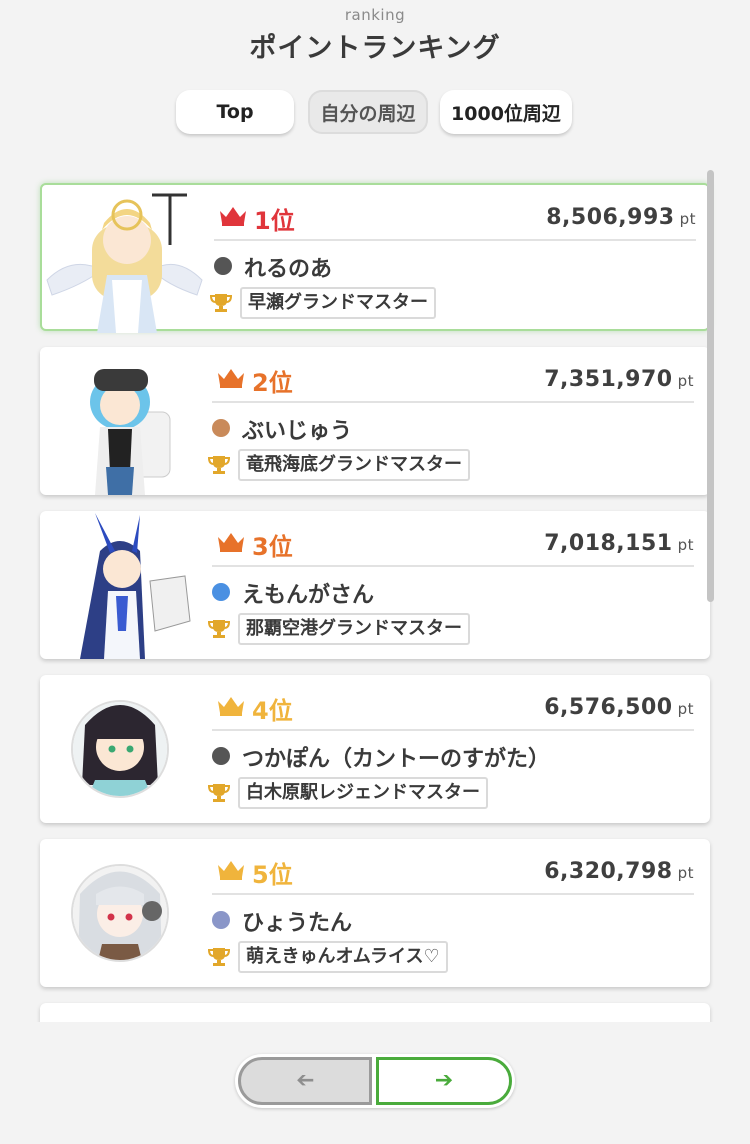 The image size is (750, 1144). What do you see at coordinates (274, 221) in the screenshot?
I see `rank-label: 1位` at bounding box center [274, 221].